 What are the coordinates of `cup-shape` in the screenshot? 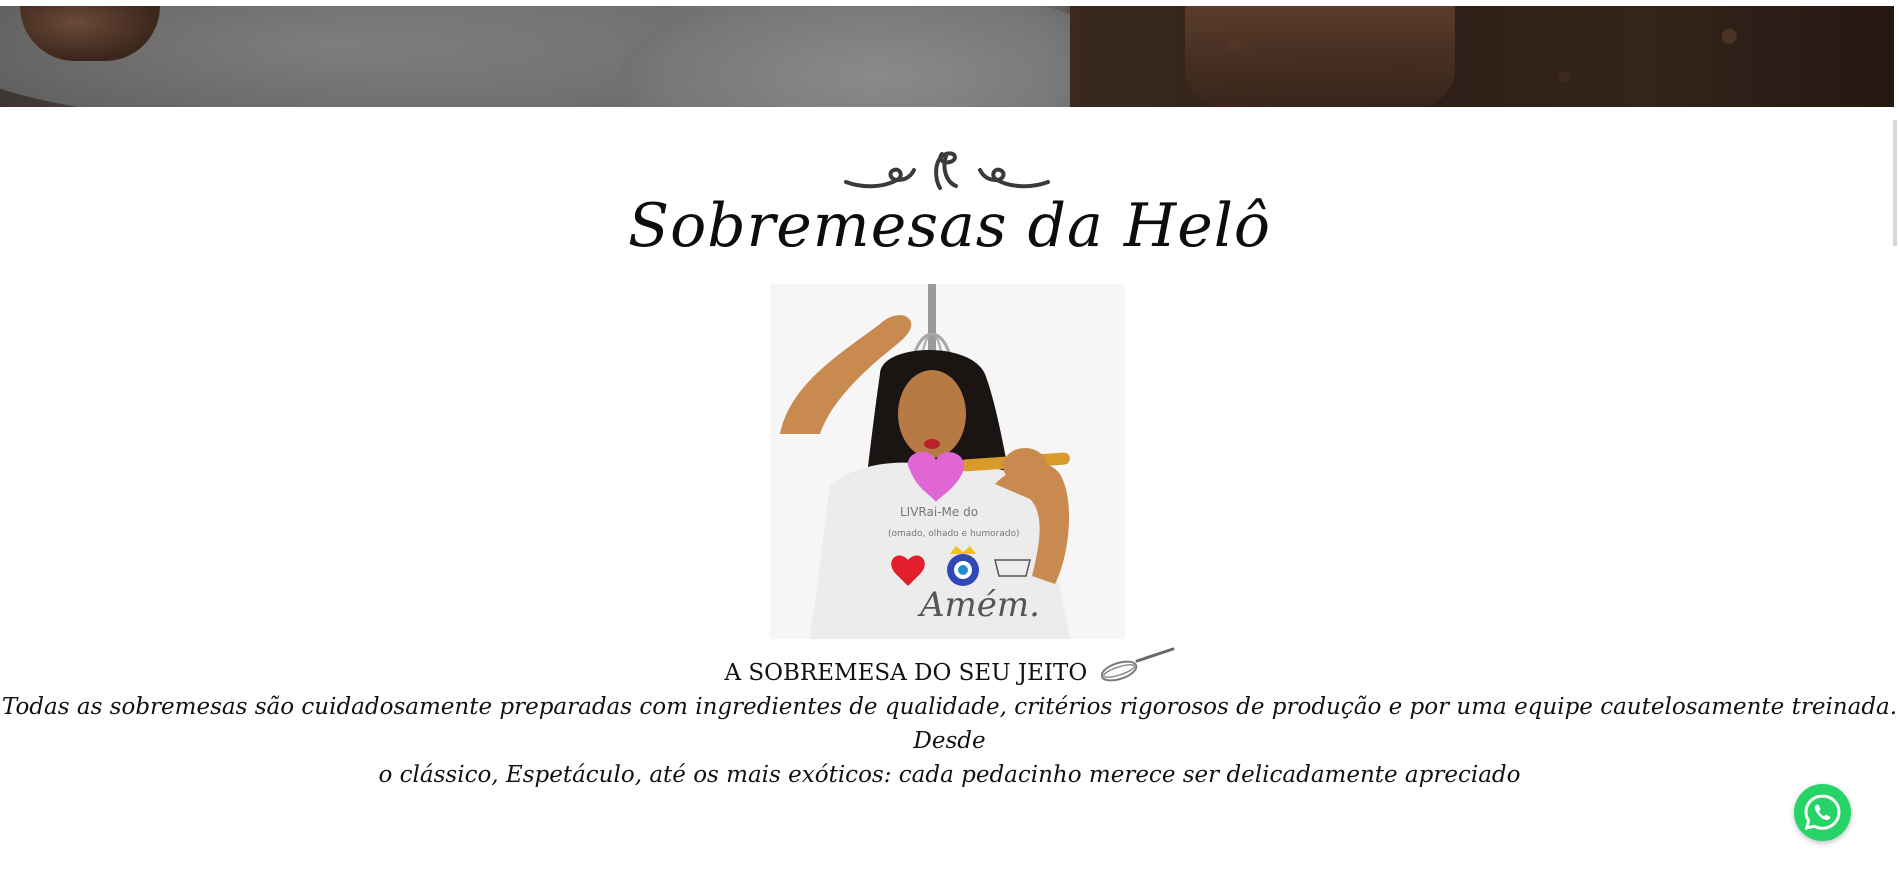 It's located at (1320, 56).